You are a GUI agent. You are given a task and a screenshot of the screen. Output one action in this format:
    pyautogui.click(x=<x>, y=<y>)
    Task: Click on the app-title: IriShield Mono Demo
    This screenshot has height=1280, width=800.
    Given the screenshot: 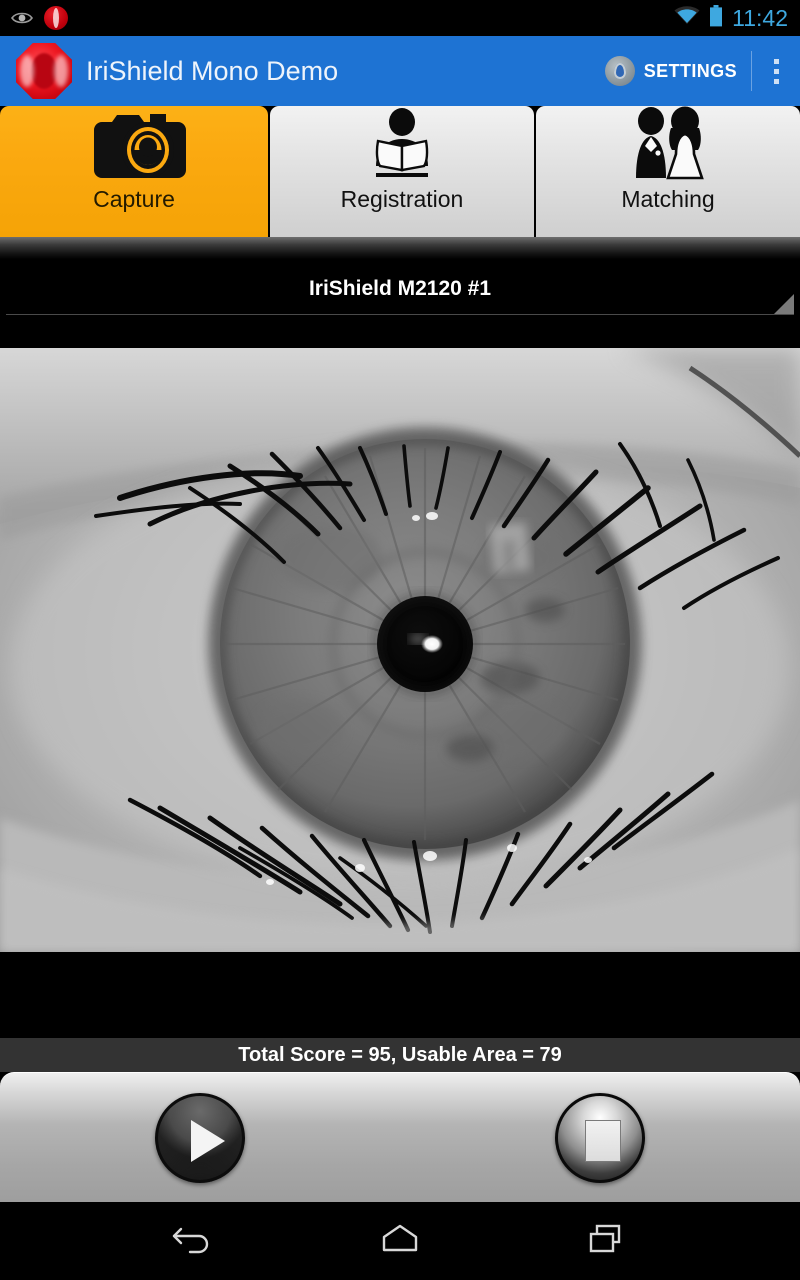 What is the action you would take?
    pyautogui.click(x=212, y=70)
    